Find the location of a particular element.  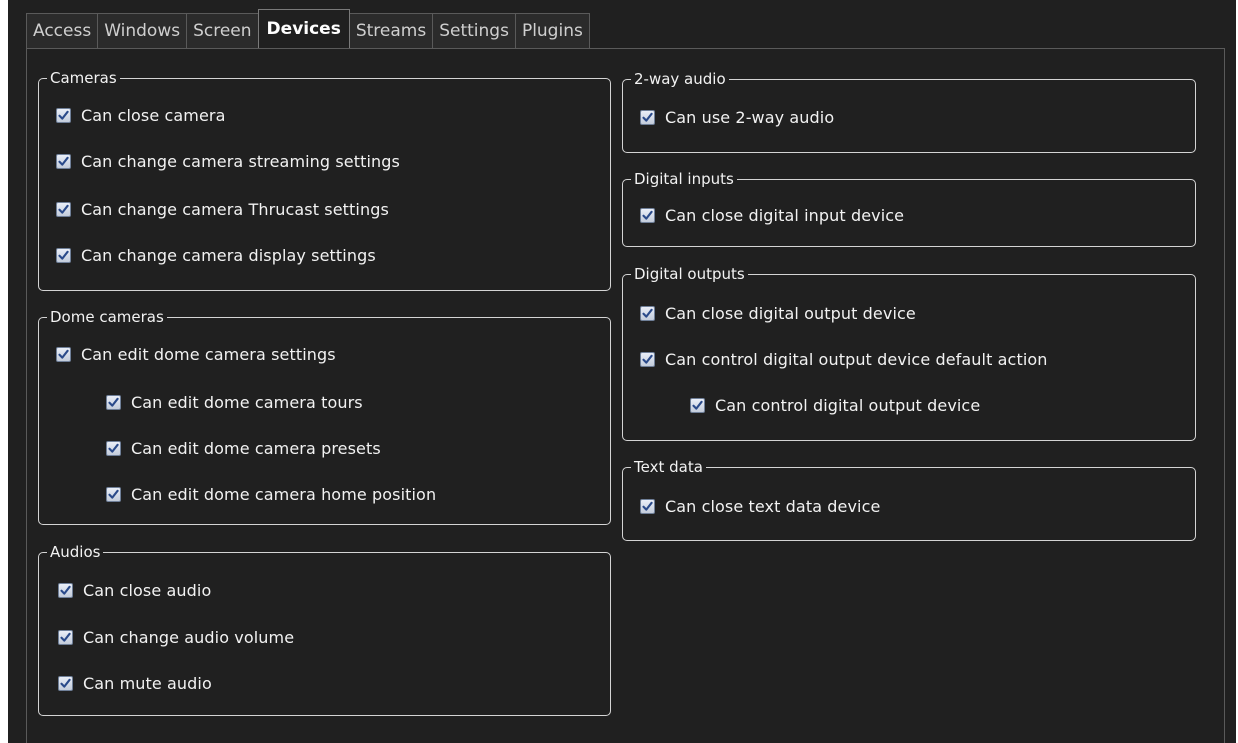

checkbox-label: Can close audio is located at coordinates (147, 590).